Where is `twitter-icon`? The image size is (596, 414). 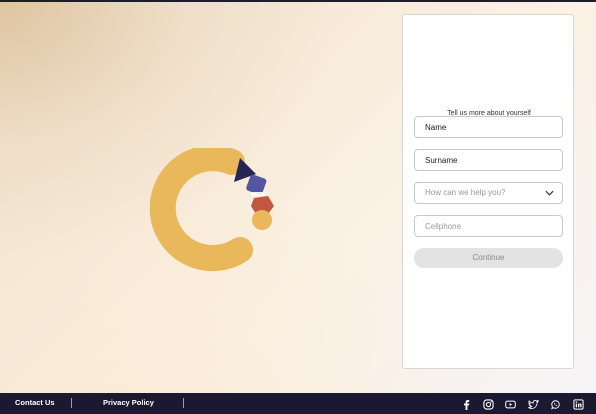 twitter-icon is located at coordinates (533, 404).